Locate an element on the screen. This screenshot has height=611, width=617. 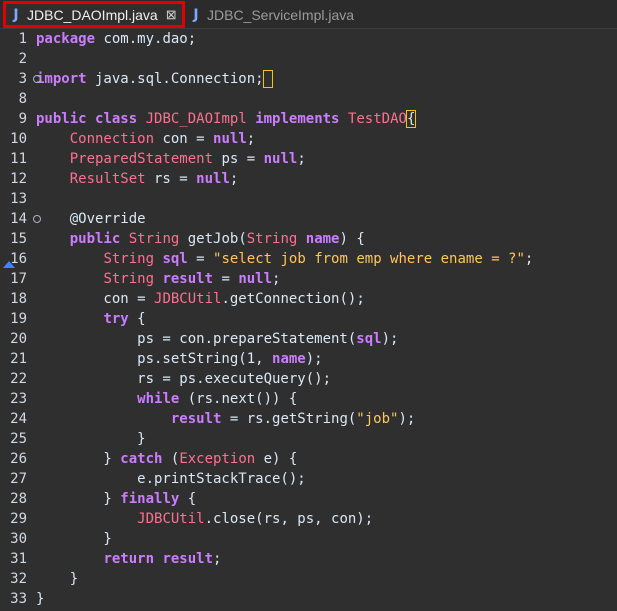
code-text: } catch (Exception e) { is located at coordinates (167, 459).